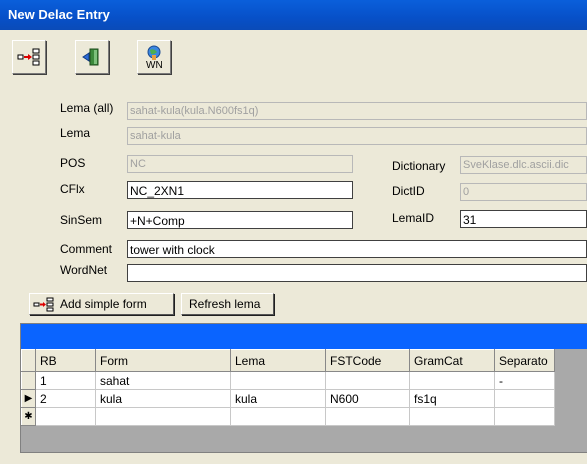 The width and height of the screenshot is (587, 464). I want to click on cell-lema: kula, so click(278, 398).